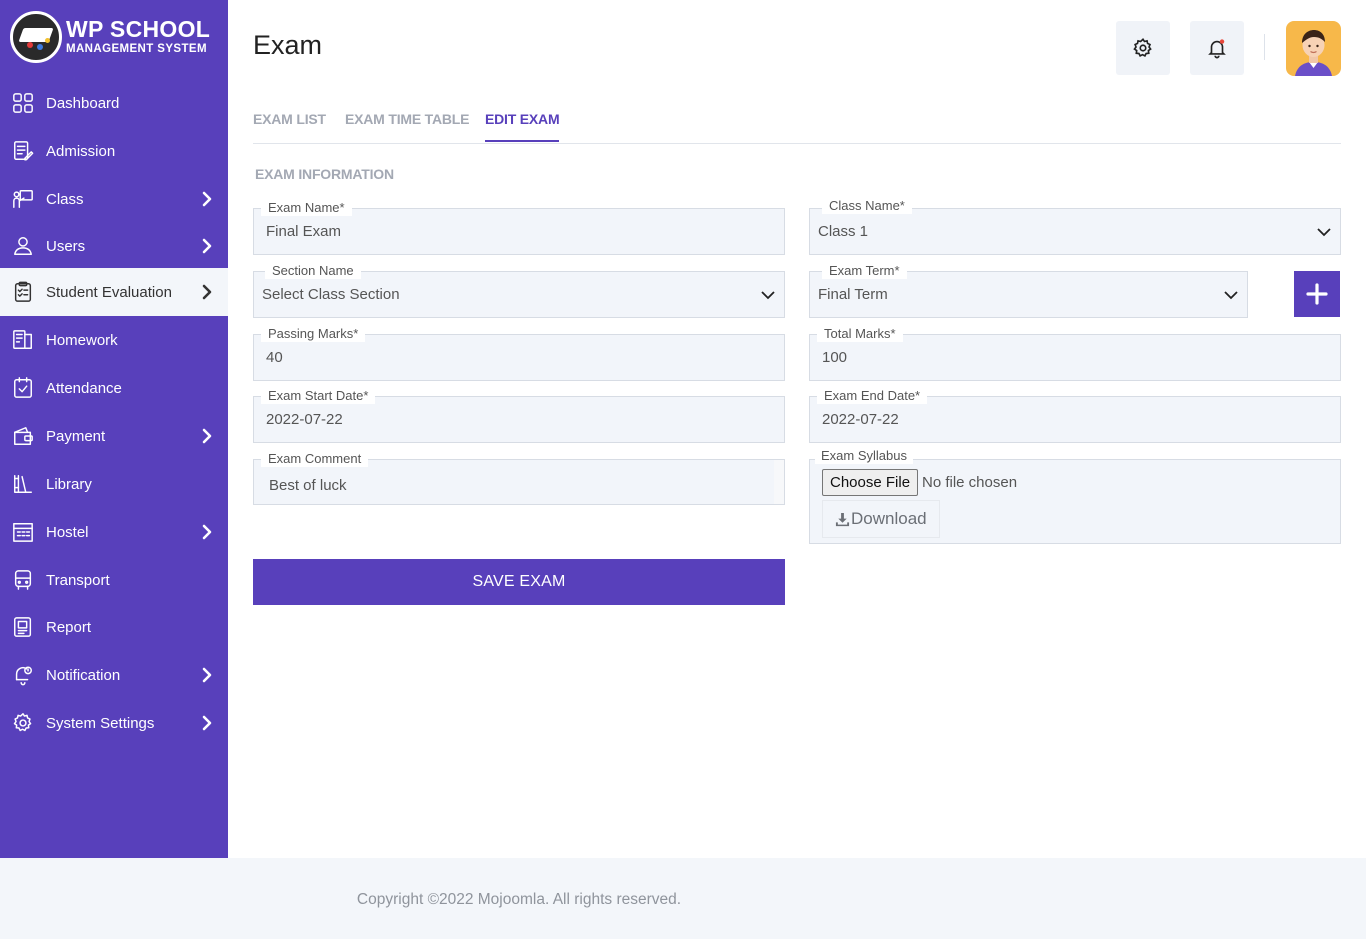 The image size is (1366, 939). I want to click on exam-term-select: Exam Term* Final Term, so click(1028, 290).